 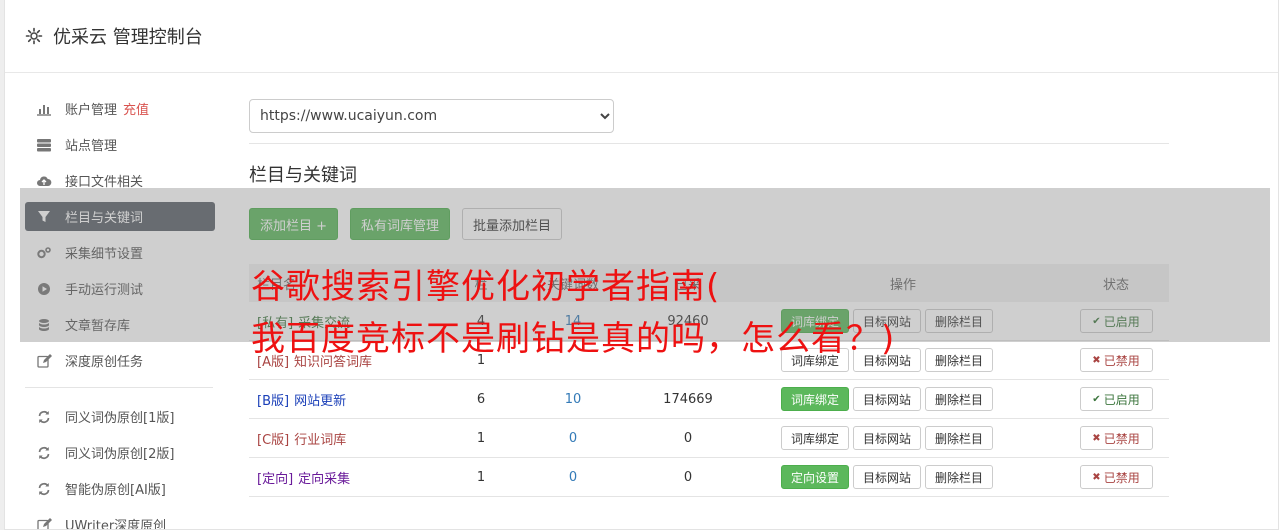 I want to click on sidebar-item-label: 账户管理, so click(x=91, y=110).